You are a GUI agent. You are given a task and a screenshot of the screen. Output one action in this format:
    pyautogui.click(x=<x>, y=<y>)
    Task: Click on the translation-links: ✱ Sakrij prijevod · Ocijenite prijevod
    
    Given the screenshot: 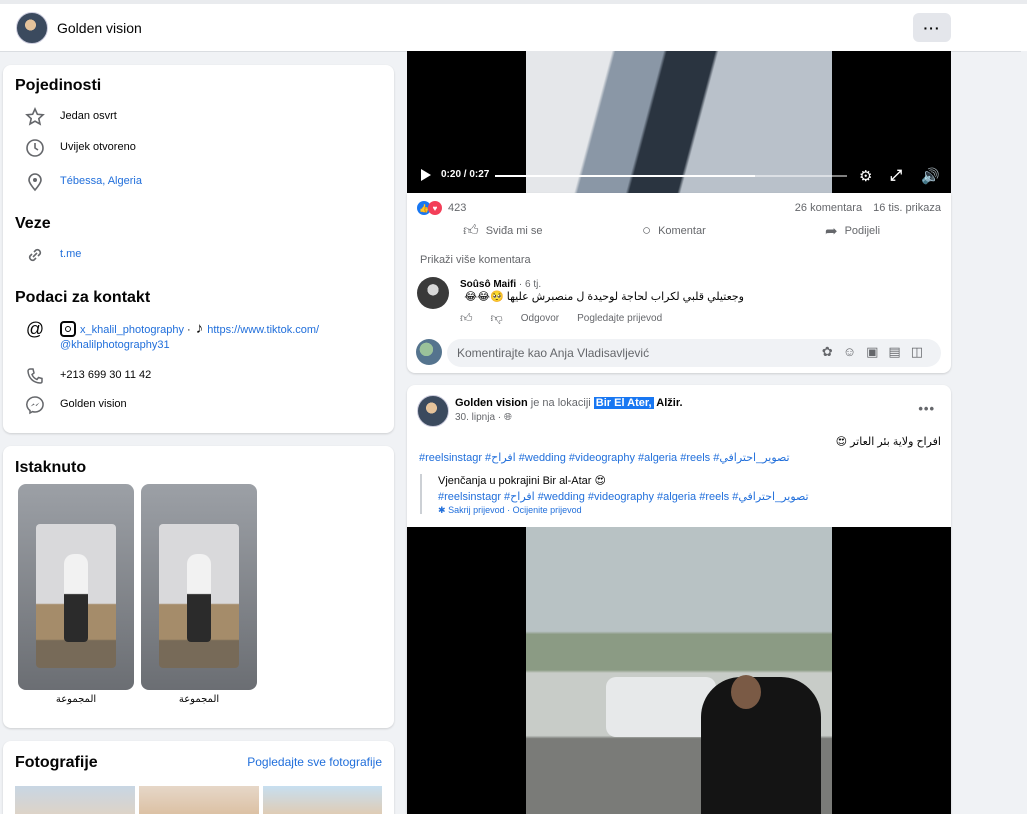 What is the action you would take?
    pyautogui.click(x=639, y=510)
    